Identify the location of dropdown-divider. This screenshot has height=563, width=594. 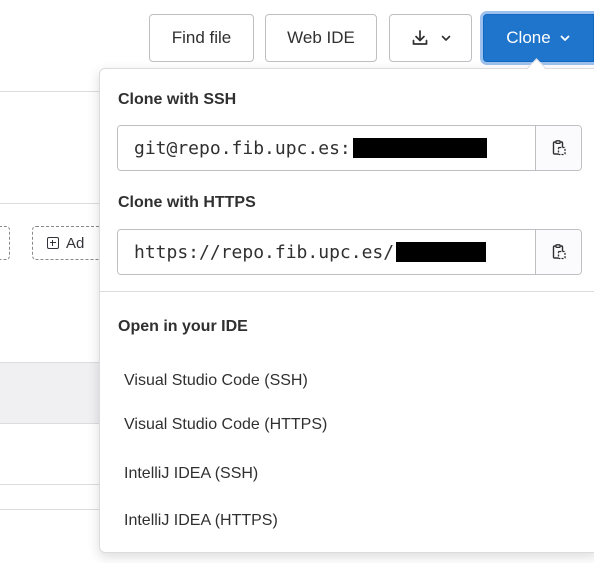
(347, 291).